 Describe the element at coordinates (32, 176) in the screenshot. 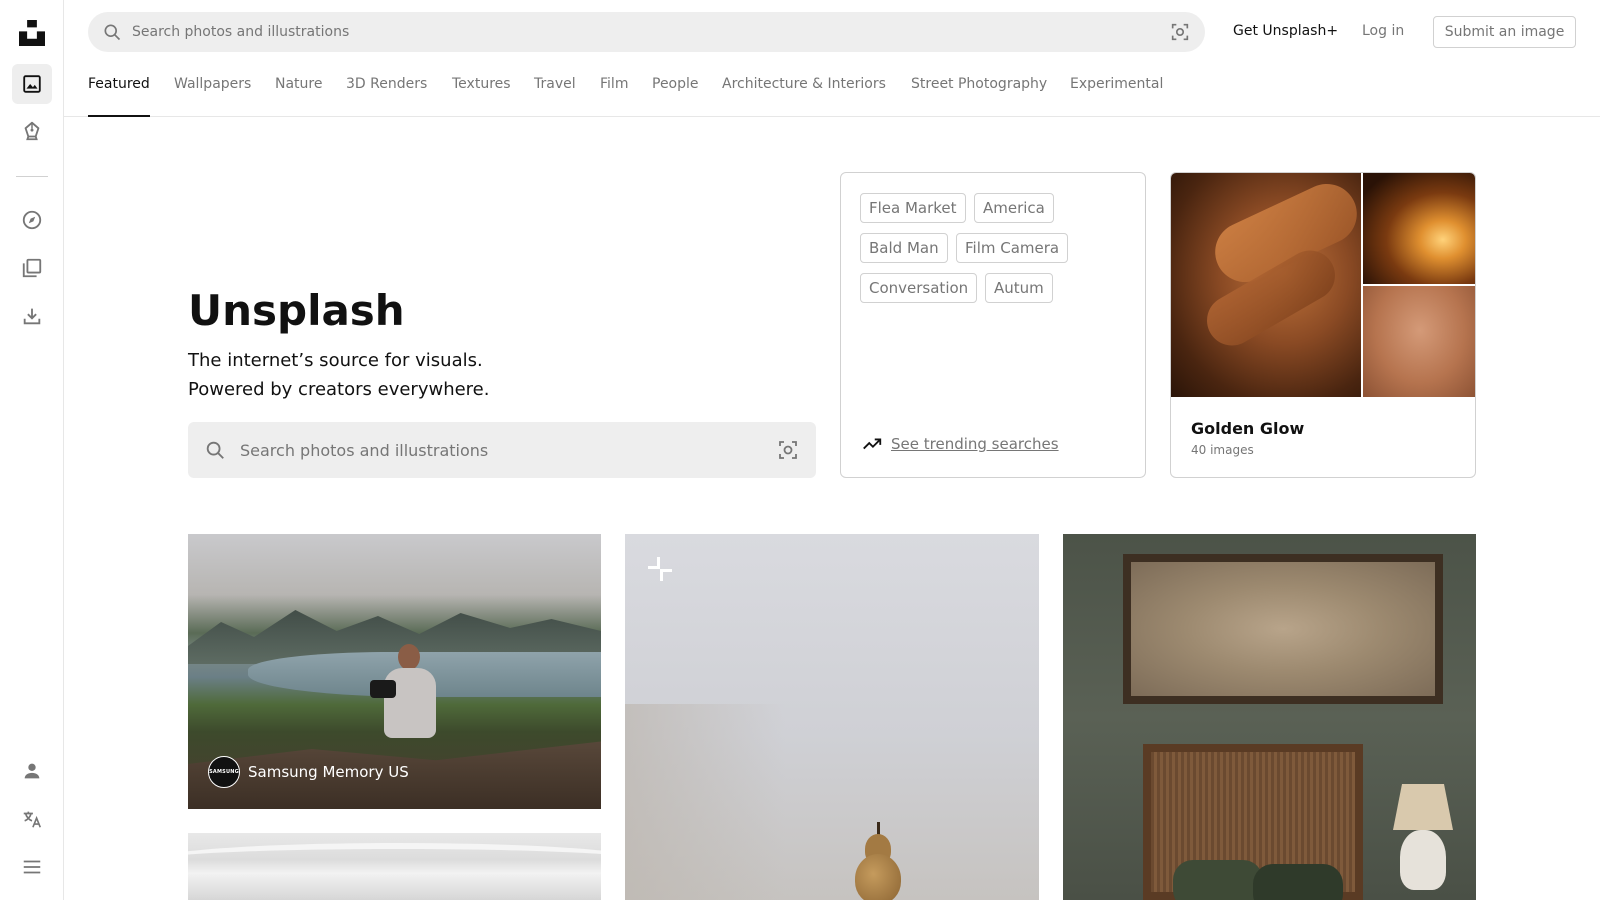

I see `rail-divider` at that location.